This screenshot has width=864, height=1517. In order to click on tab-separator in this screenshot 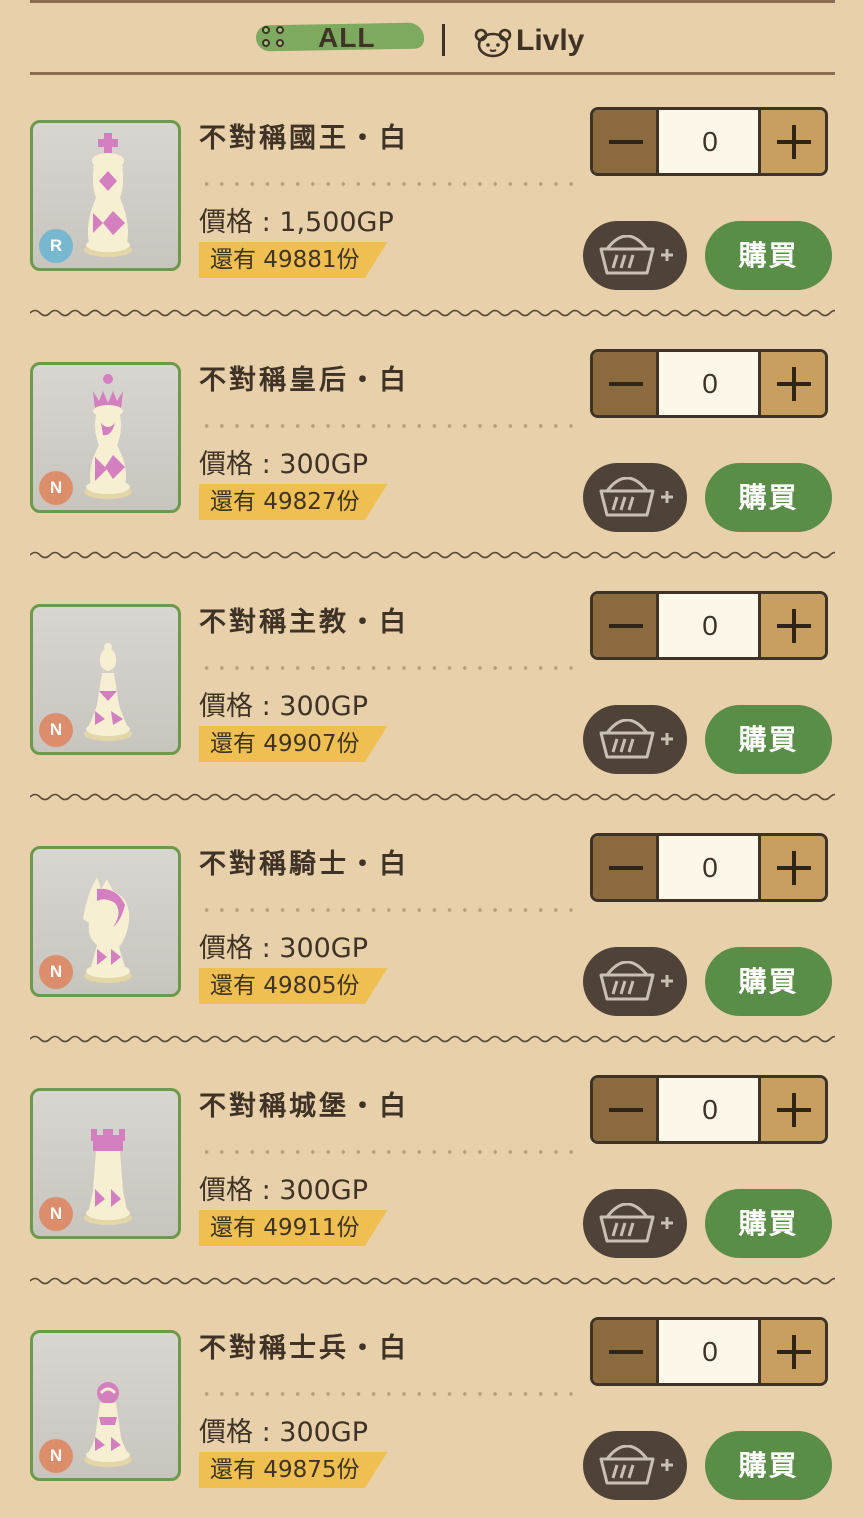, I will do `click(443, 40)`.